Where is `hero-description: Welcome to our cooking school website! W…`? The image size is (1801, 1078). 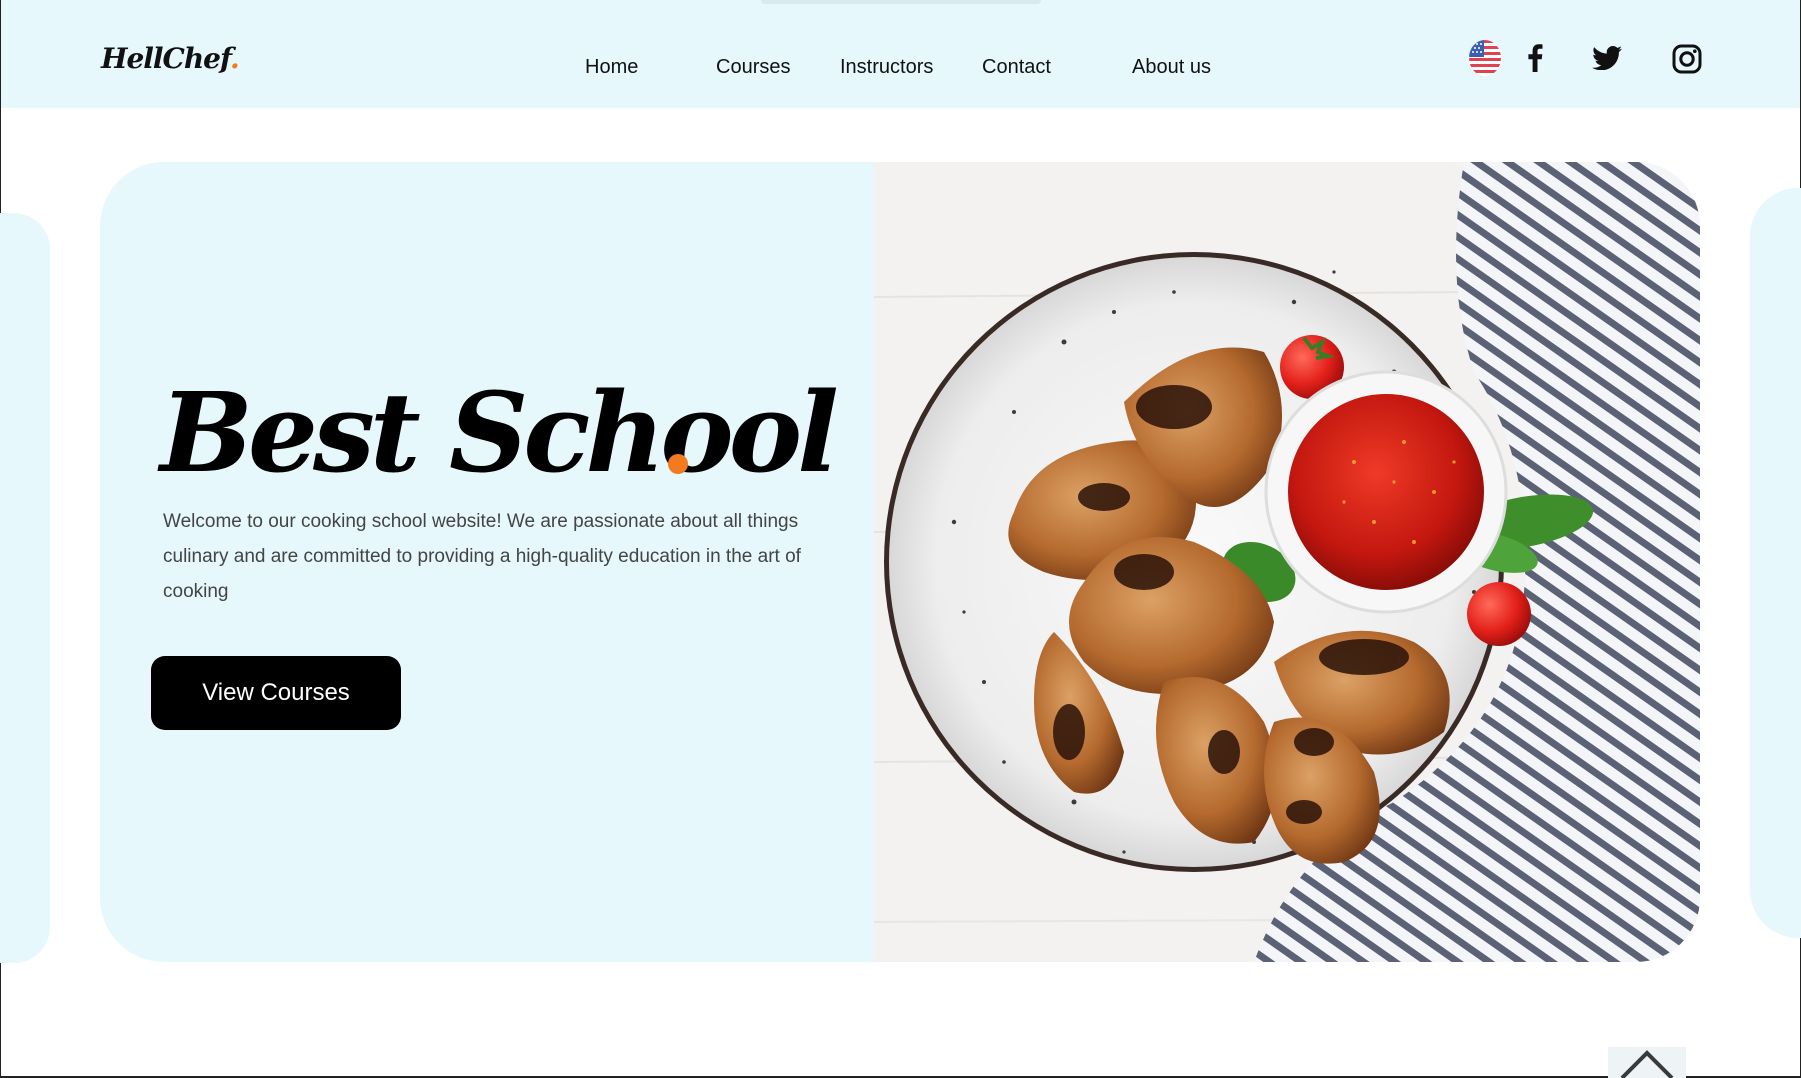
hero-description: Welcome to our cooking school website! W… is located at coordinates (482, 556).